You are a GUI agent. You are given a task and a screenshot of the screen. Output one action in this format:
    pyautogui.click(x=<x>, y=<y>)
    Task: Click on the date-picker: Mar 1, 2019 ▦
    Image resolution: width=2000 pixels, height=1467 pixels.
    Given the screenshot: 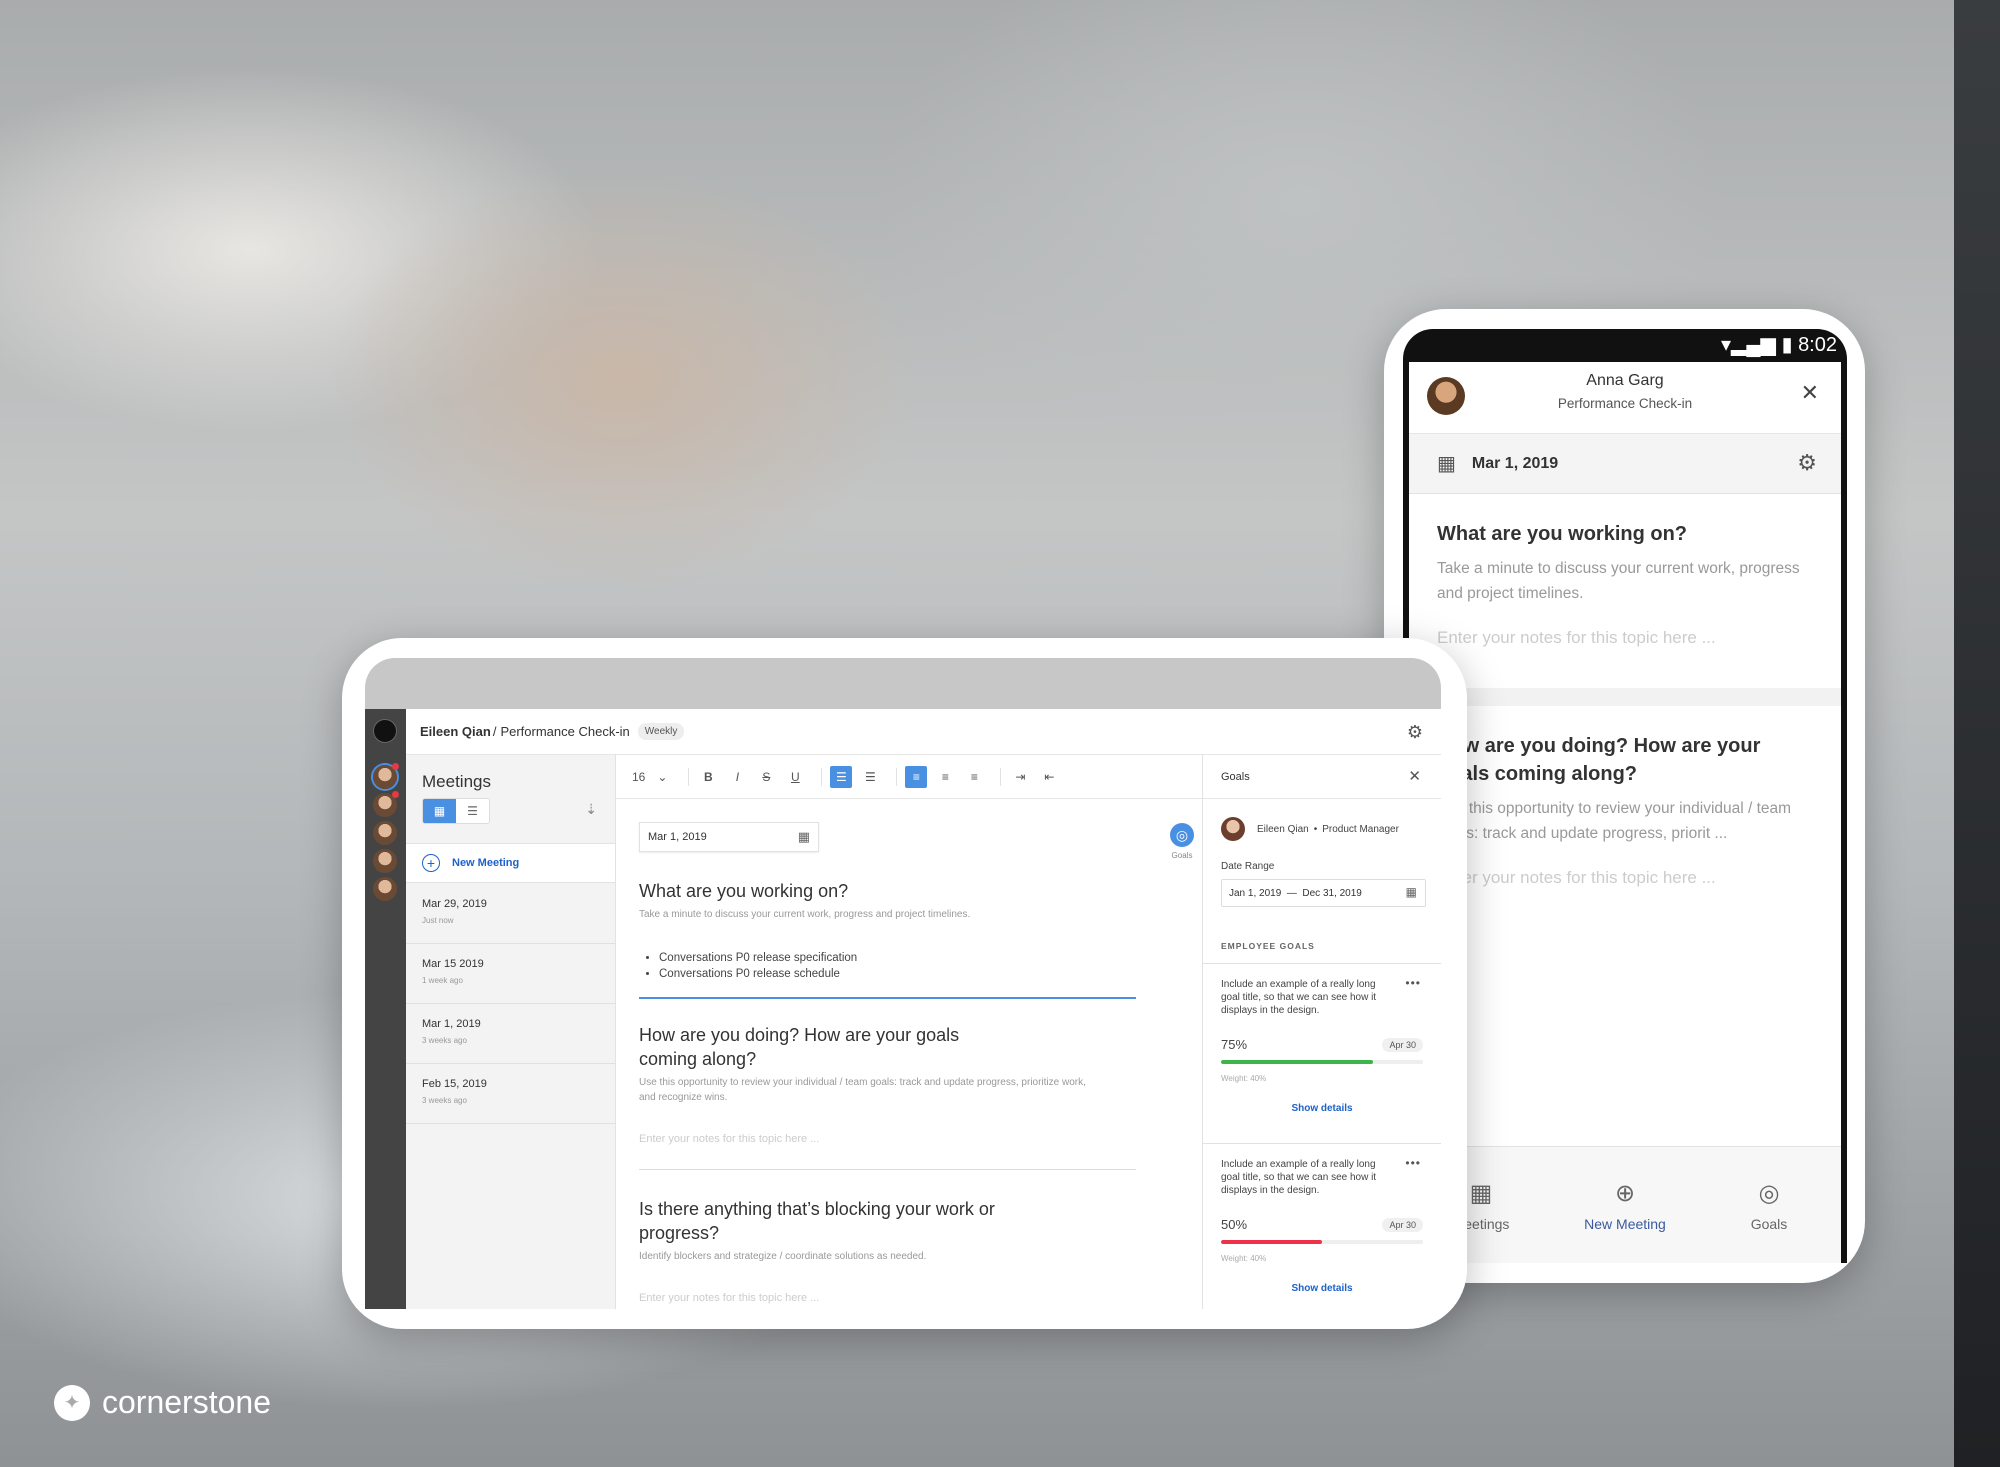 What is the action you would take?
    pyautogui.click(x=729, y=837)
    